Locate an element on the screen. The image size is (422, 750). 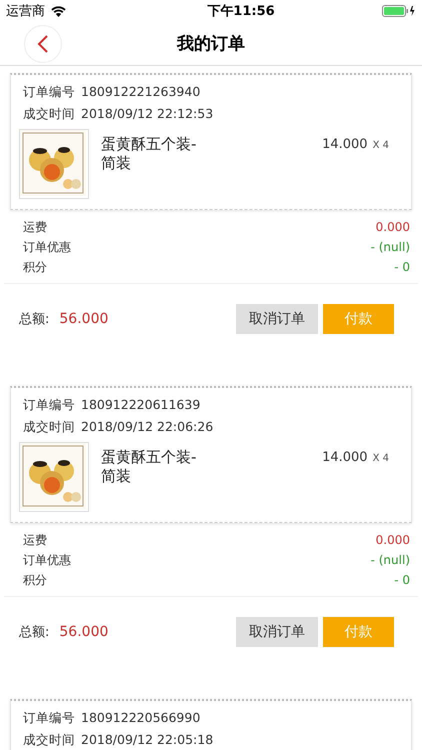
order-time: 2018/09/12 22:12:53 is located at coordinates (147, 114).